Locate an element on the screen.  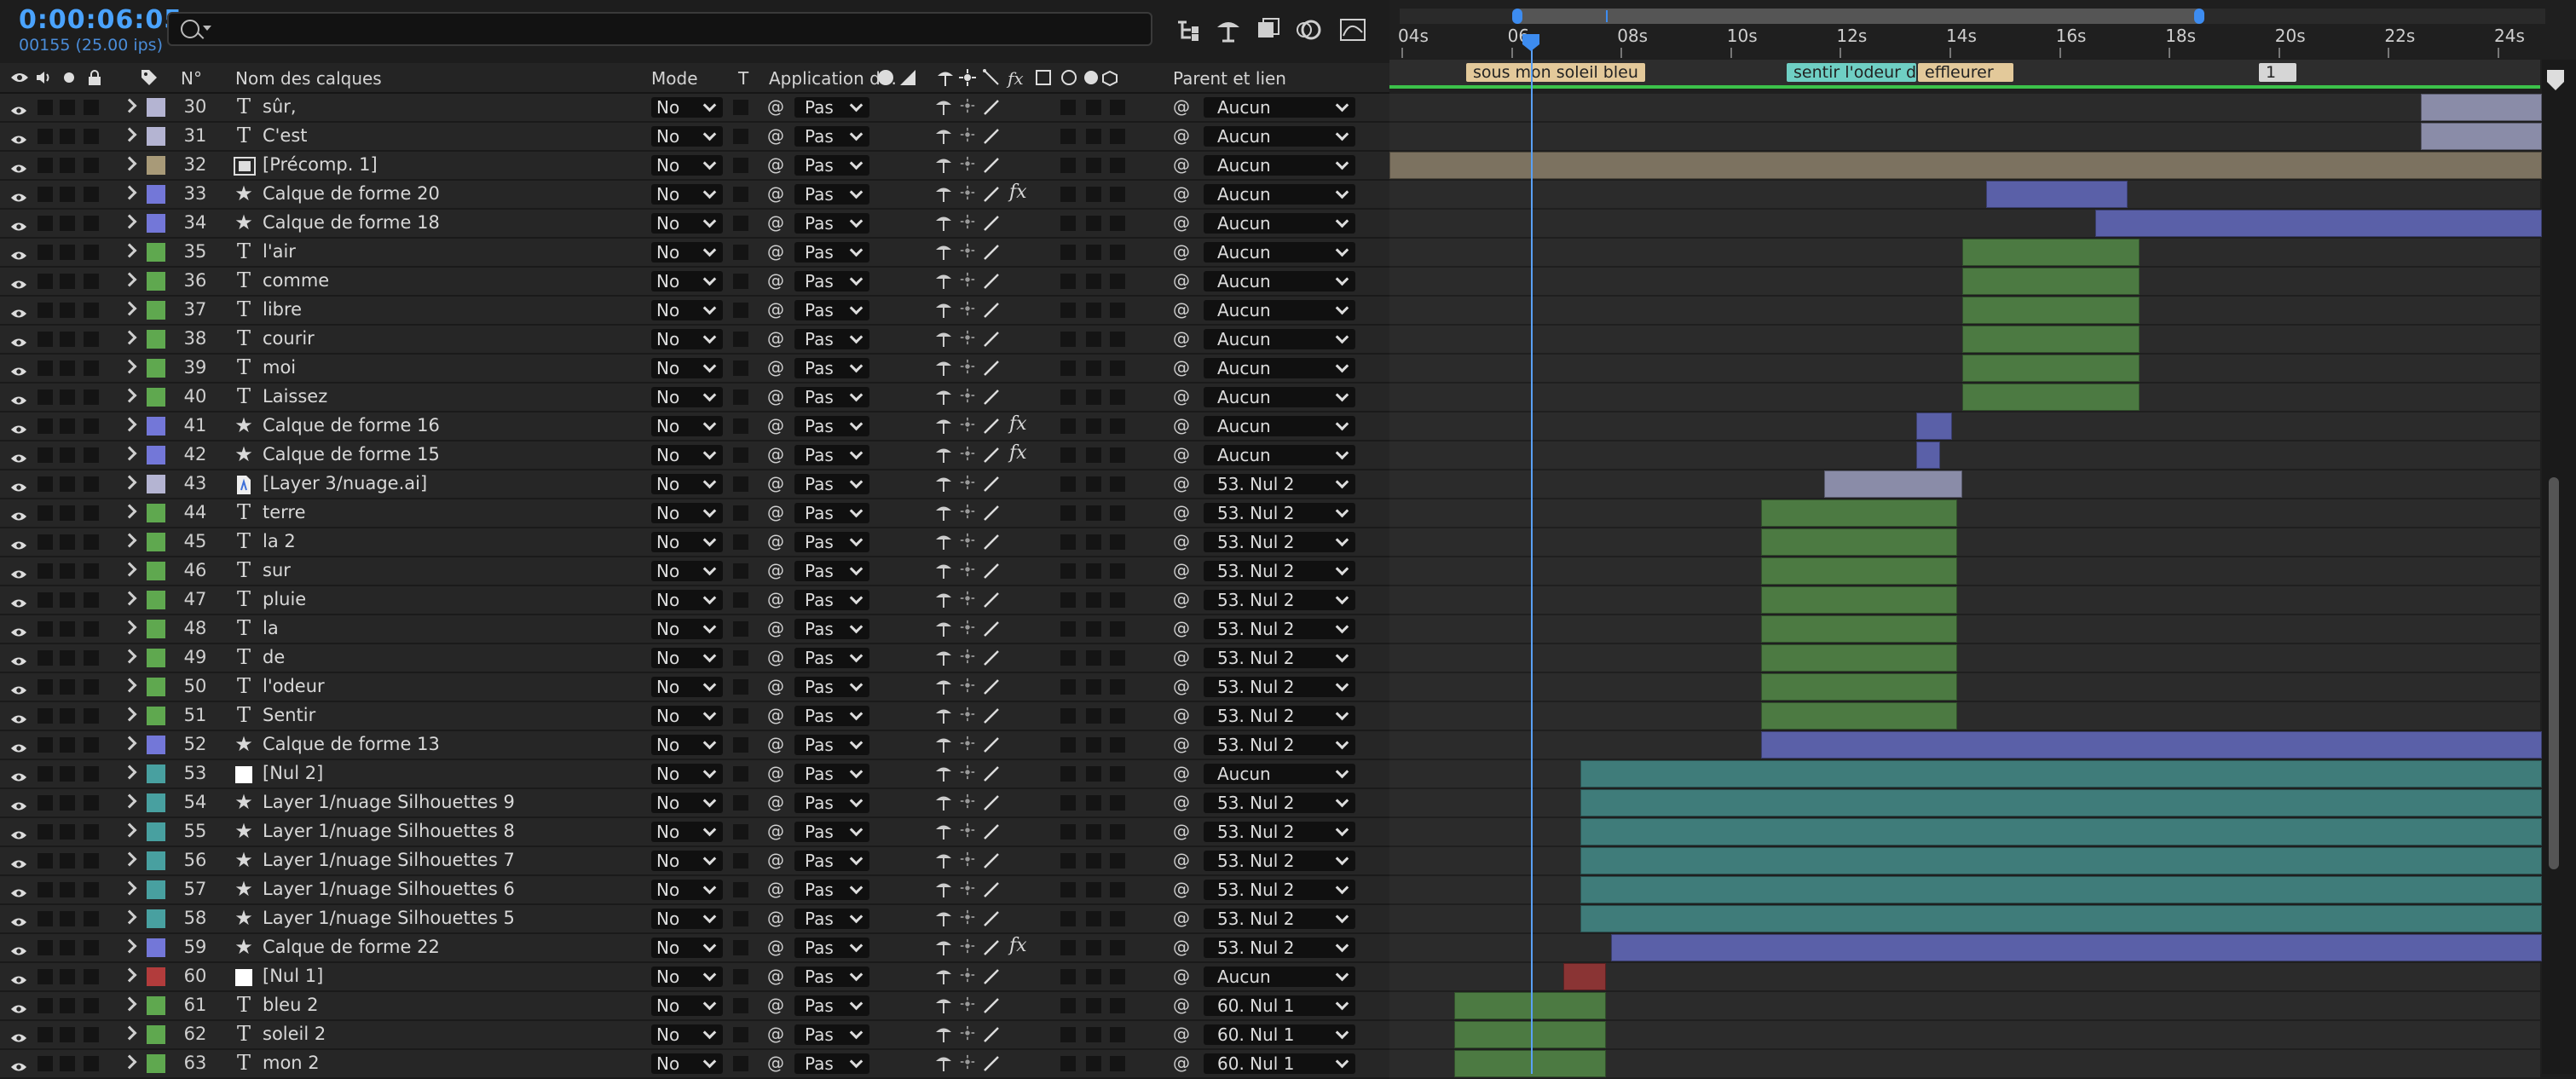
layer-row: 50 Tl'odeur No @ Pas @53. Nul 2 is located at coordinates (694, 687).